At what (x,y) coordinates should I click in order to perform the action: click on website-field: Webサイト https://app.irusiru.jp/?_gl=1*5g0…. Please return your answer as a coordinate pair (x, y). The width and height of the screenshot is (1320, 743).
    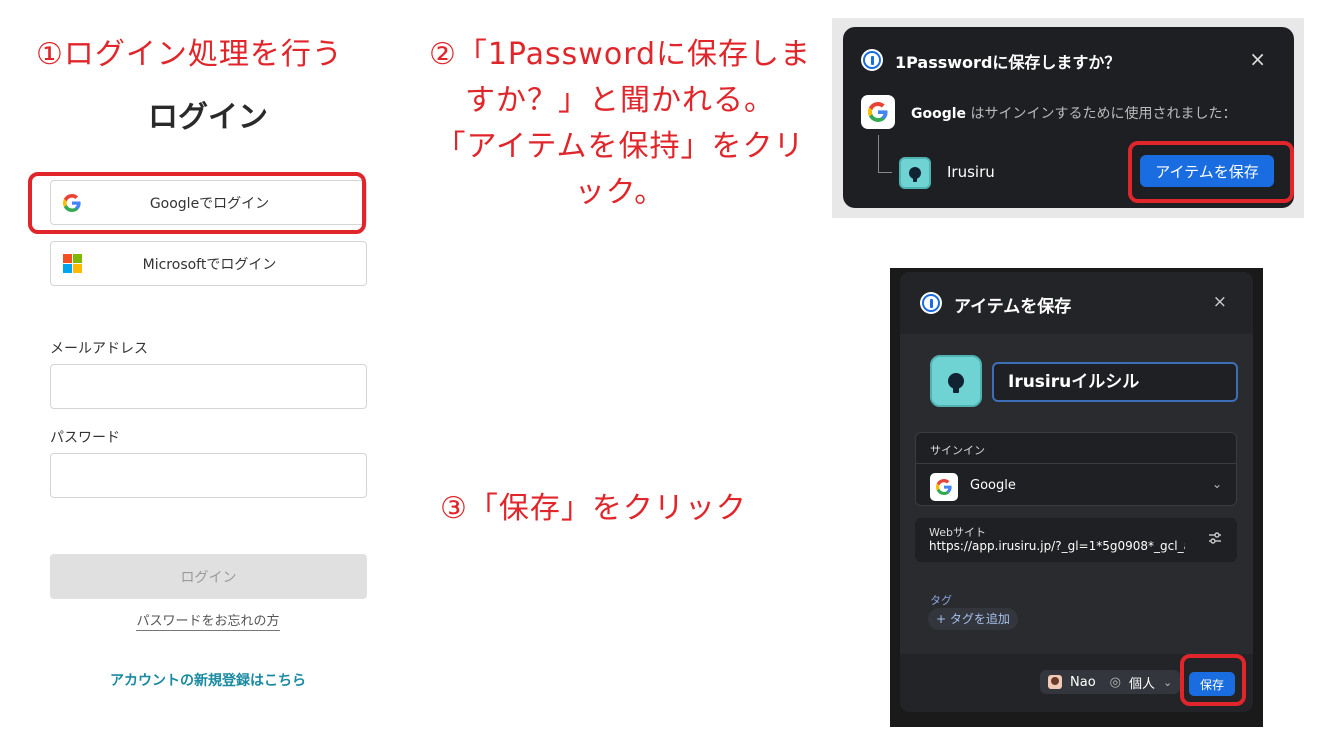
    Looking at the image, I should click on (1076, 540).